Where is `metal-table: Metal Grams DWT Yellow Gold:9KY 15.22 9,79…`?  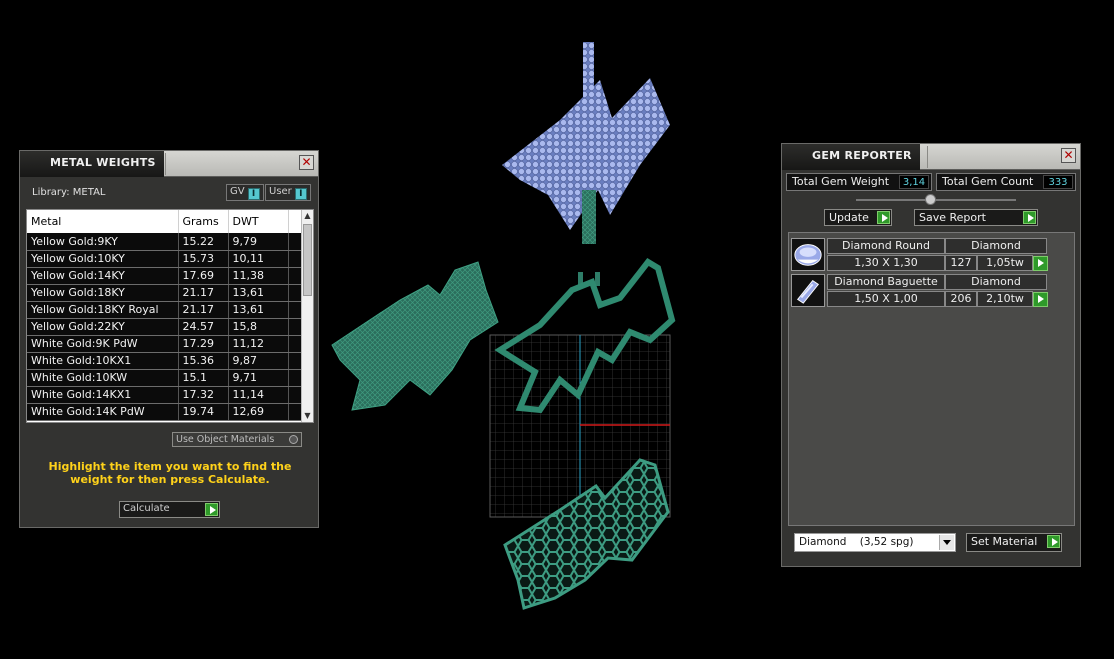
metal-table: Metal Grams DWT Yellow Gold:9KY 15.22 9,79… is located at coordinates (165, 315).